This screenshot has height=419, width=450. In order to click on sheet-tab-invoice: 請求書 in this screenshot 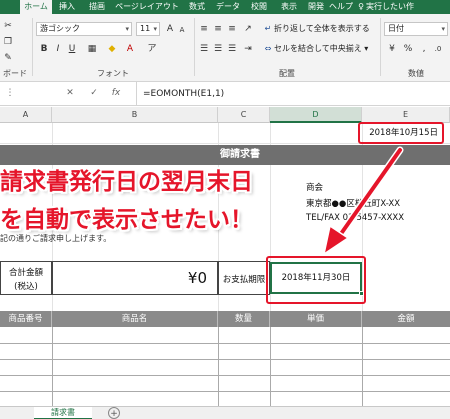, I will do `click(63, 413)`.